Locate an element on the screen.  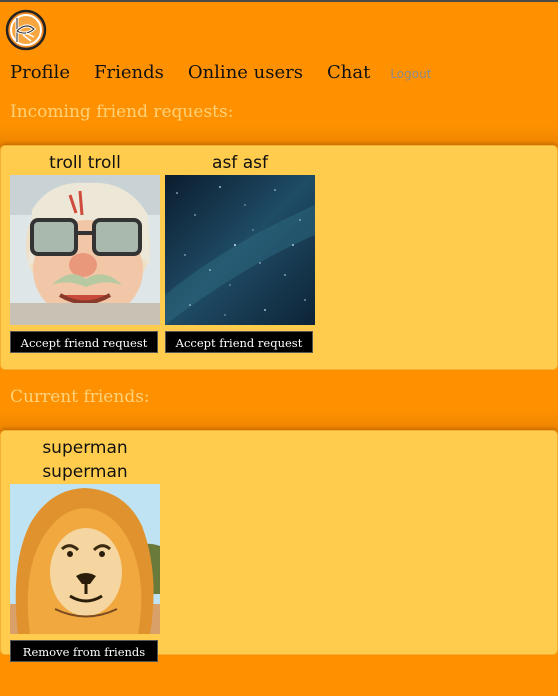
current-friends-title: Current friends: is located at coordinates (80, 397).